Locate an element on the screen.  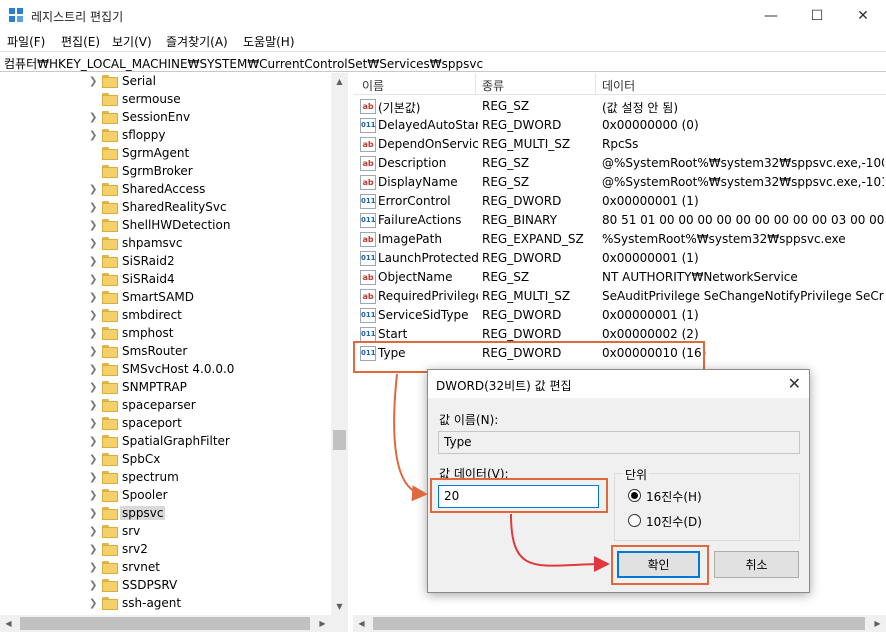
tree-item: ❯ SmsRouter is located at coordinates (165, 352).